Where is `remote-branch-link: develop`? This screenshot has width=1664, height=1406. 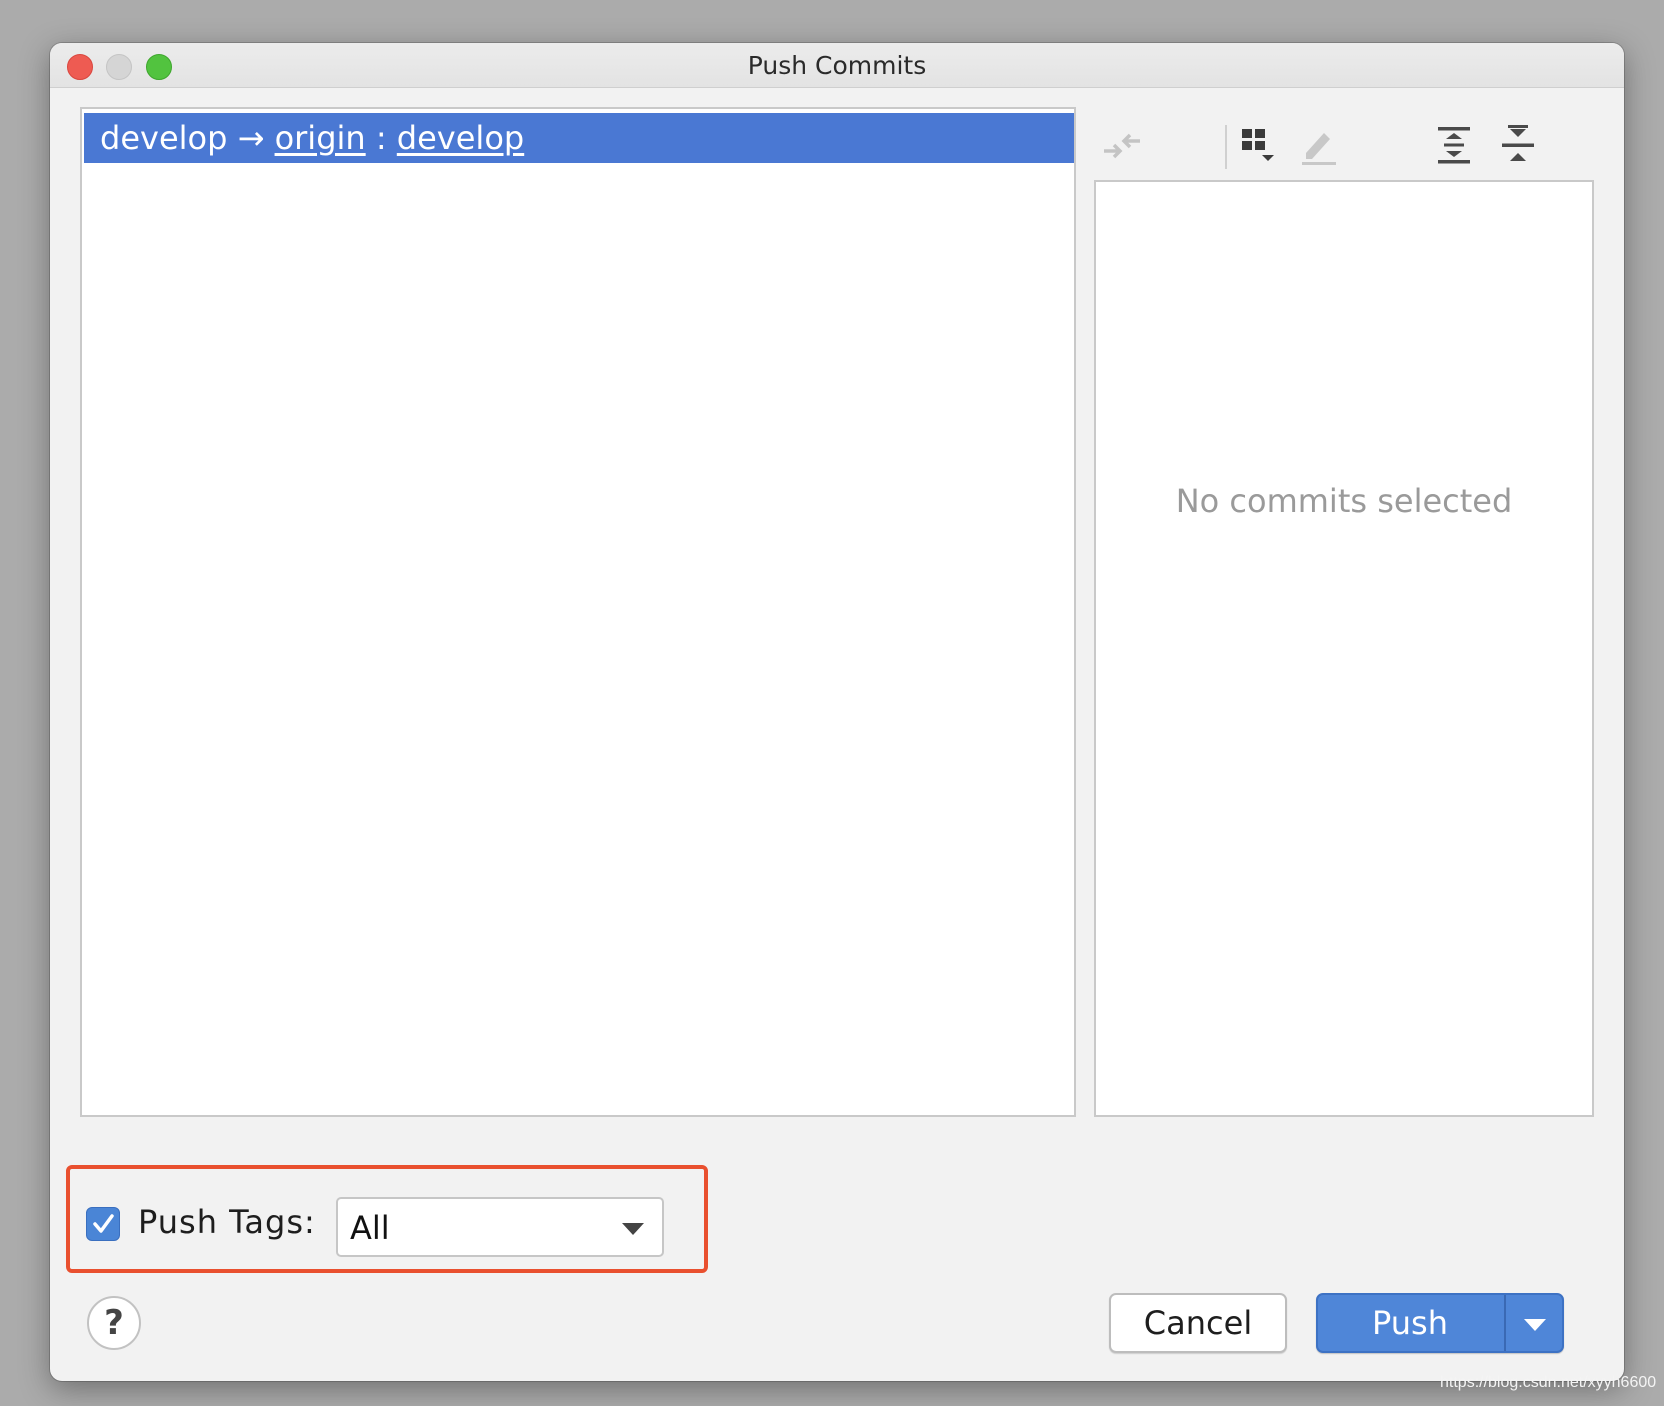
remote-branch-link: develop is located at coordinates (460, 138).